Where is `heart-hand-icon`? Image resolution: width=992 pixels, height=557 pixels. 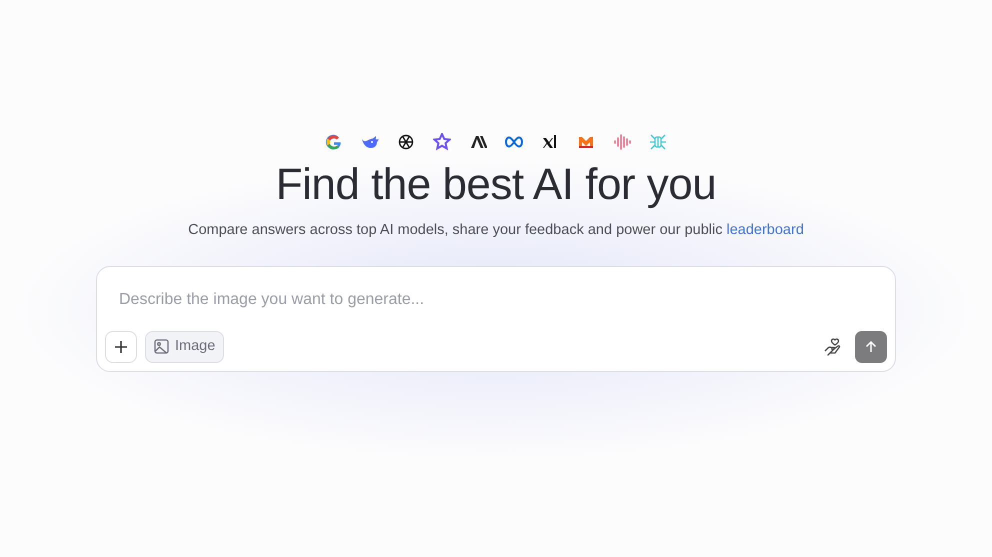 heart-hand-icon is located at coordinates (833, 346).